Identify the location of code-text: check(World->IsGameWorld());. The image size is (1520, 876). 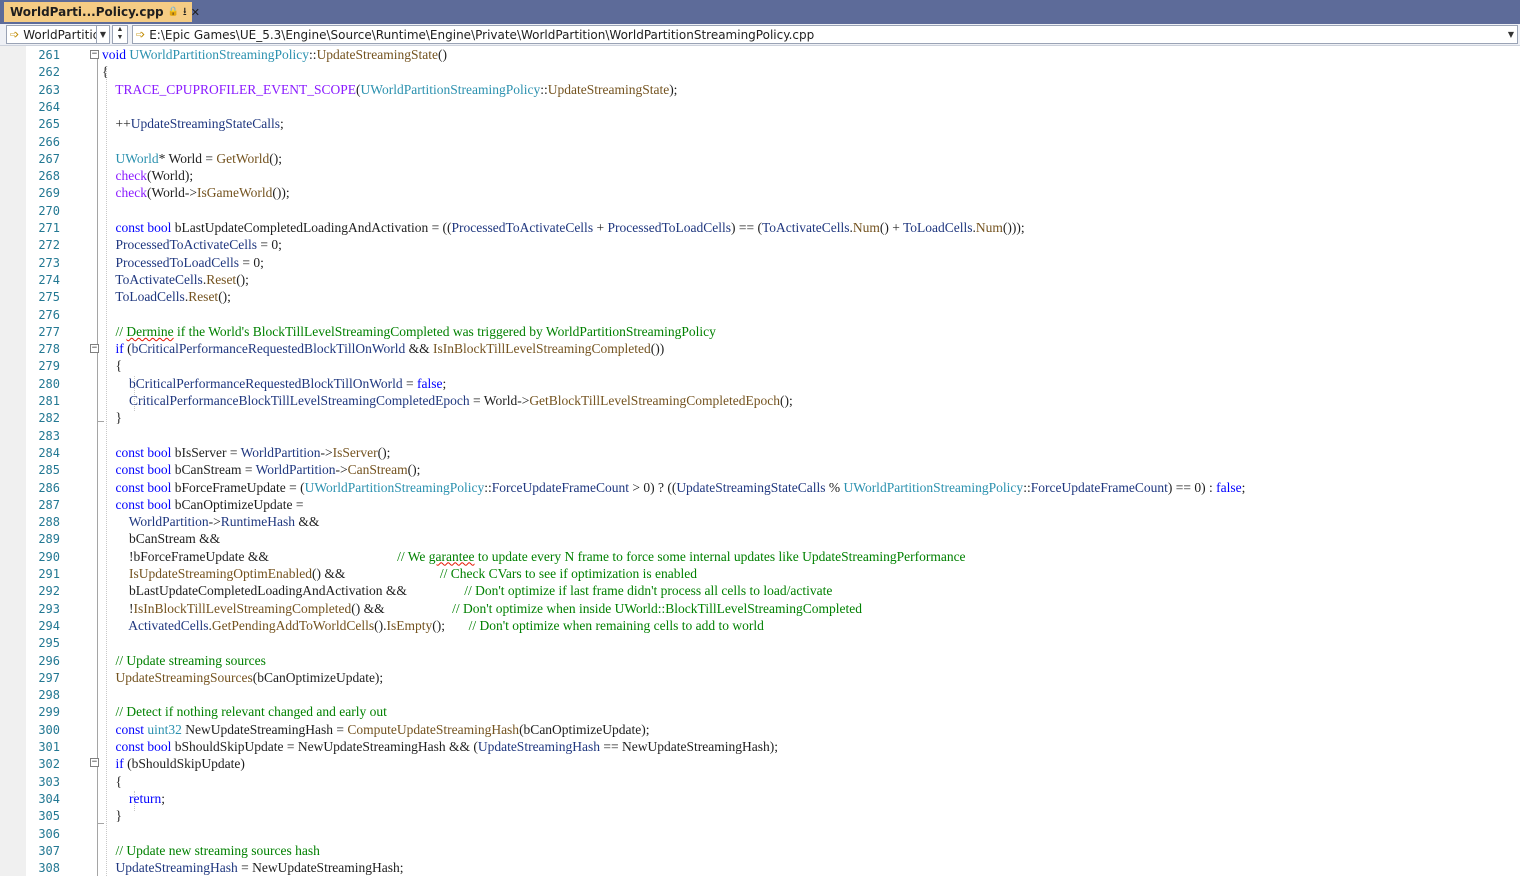
(196, 193).